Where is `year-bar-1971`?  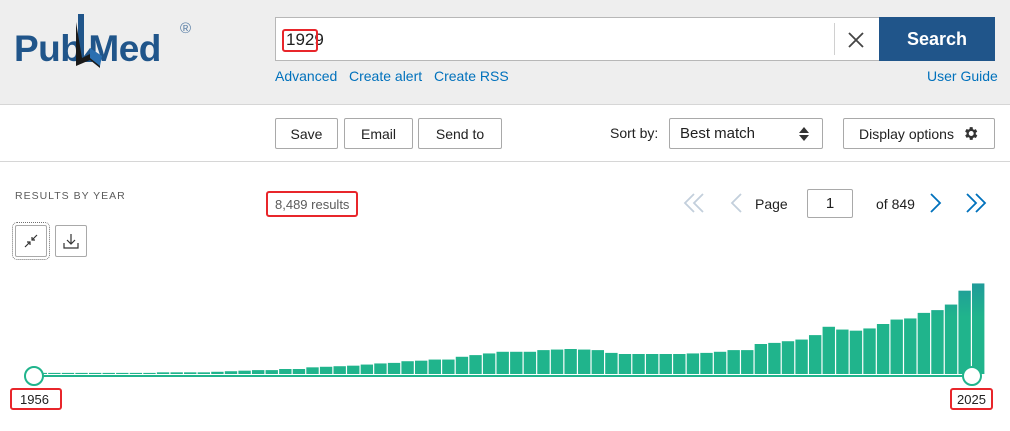 year-bar-1971 is located at coordinates (244, 372).